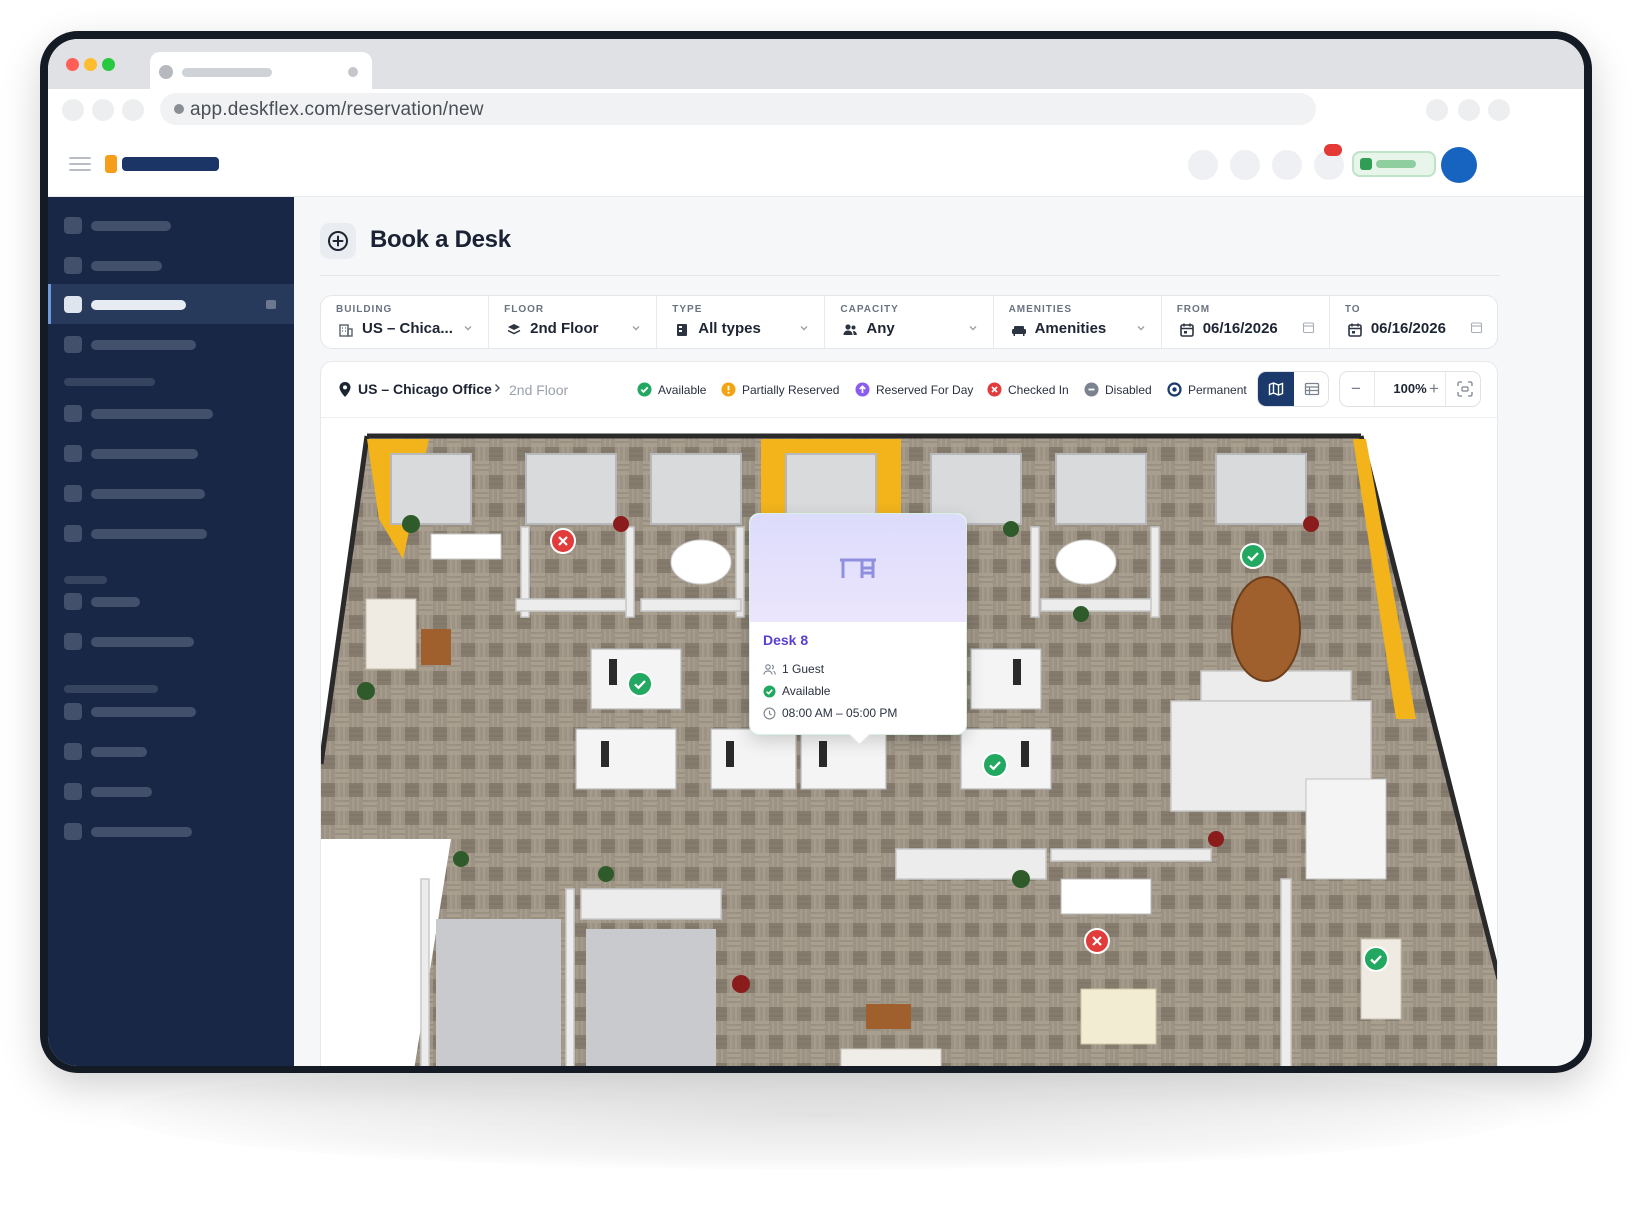 This screenshot has width=1632, height=1232. Describe the element at coordinates (170, 164) in the screenshot. I see `logo-wordmark` at that location.